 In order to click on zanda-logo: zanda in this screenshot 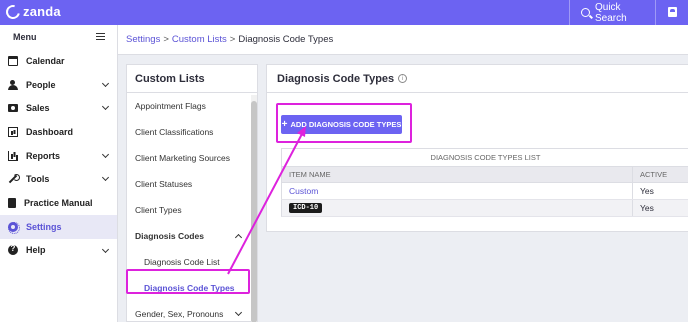, I will do `click(32, 11)`.